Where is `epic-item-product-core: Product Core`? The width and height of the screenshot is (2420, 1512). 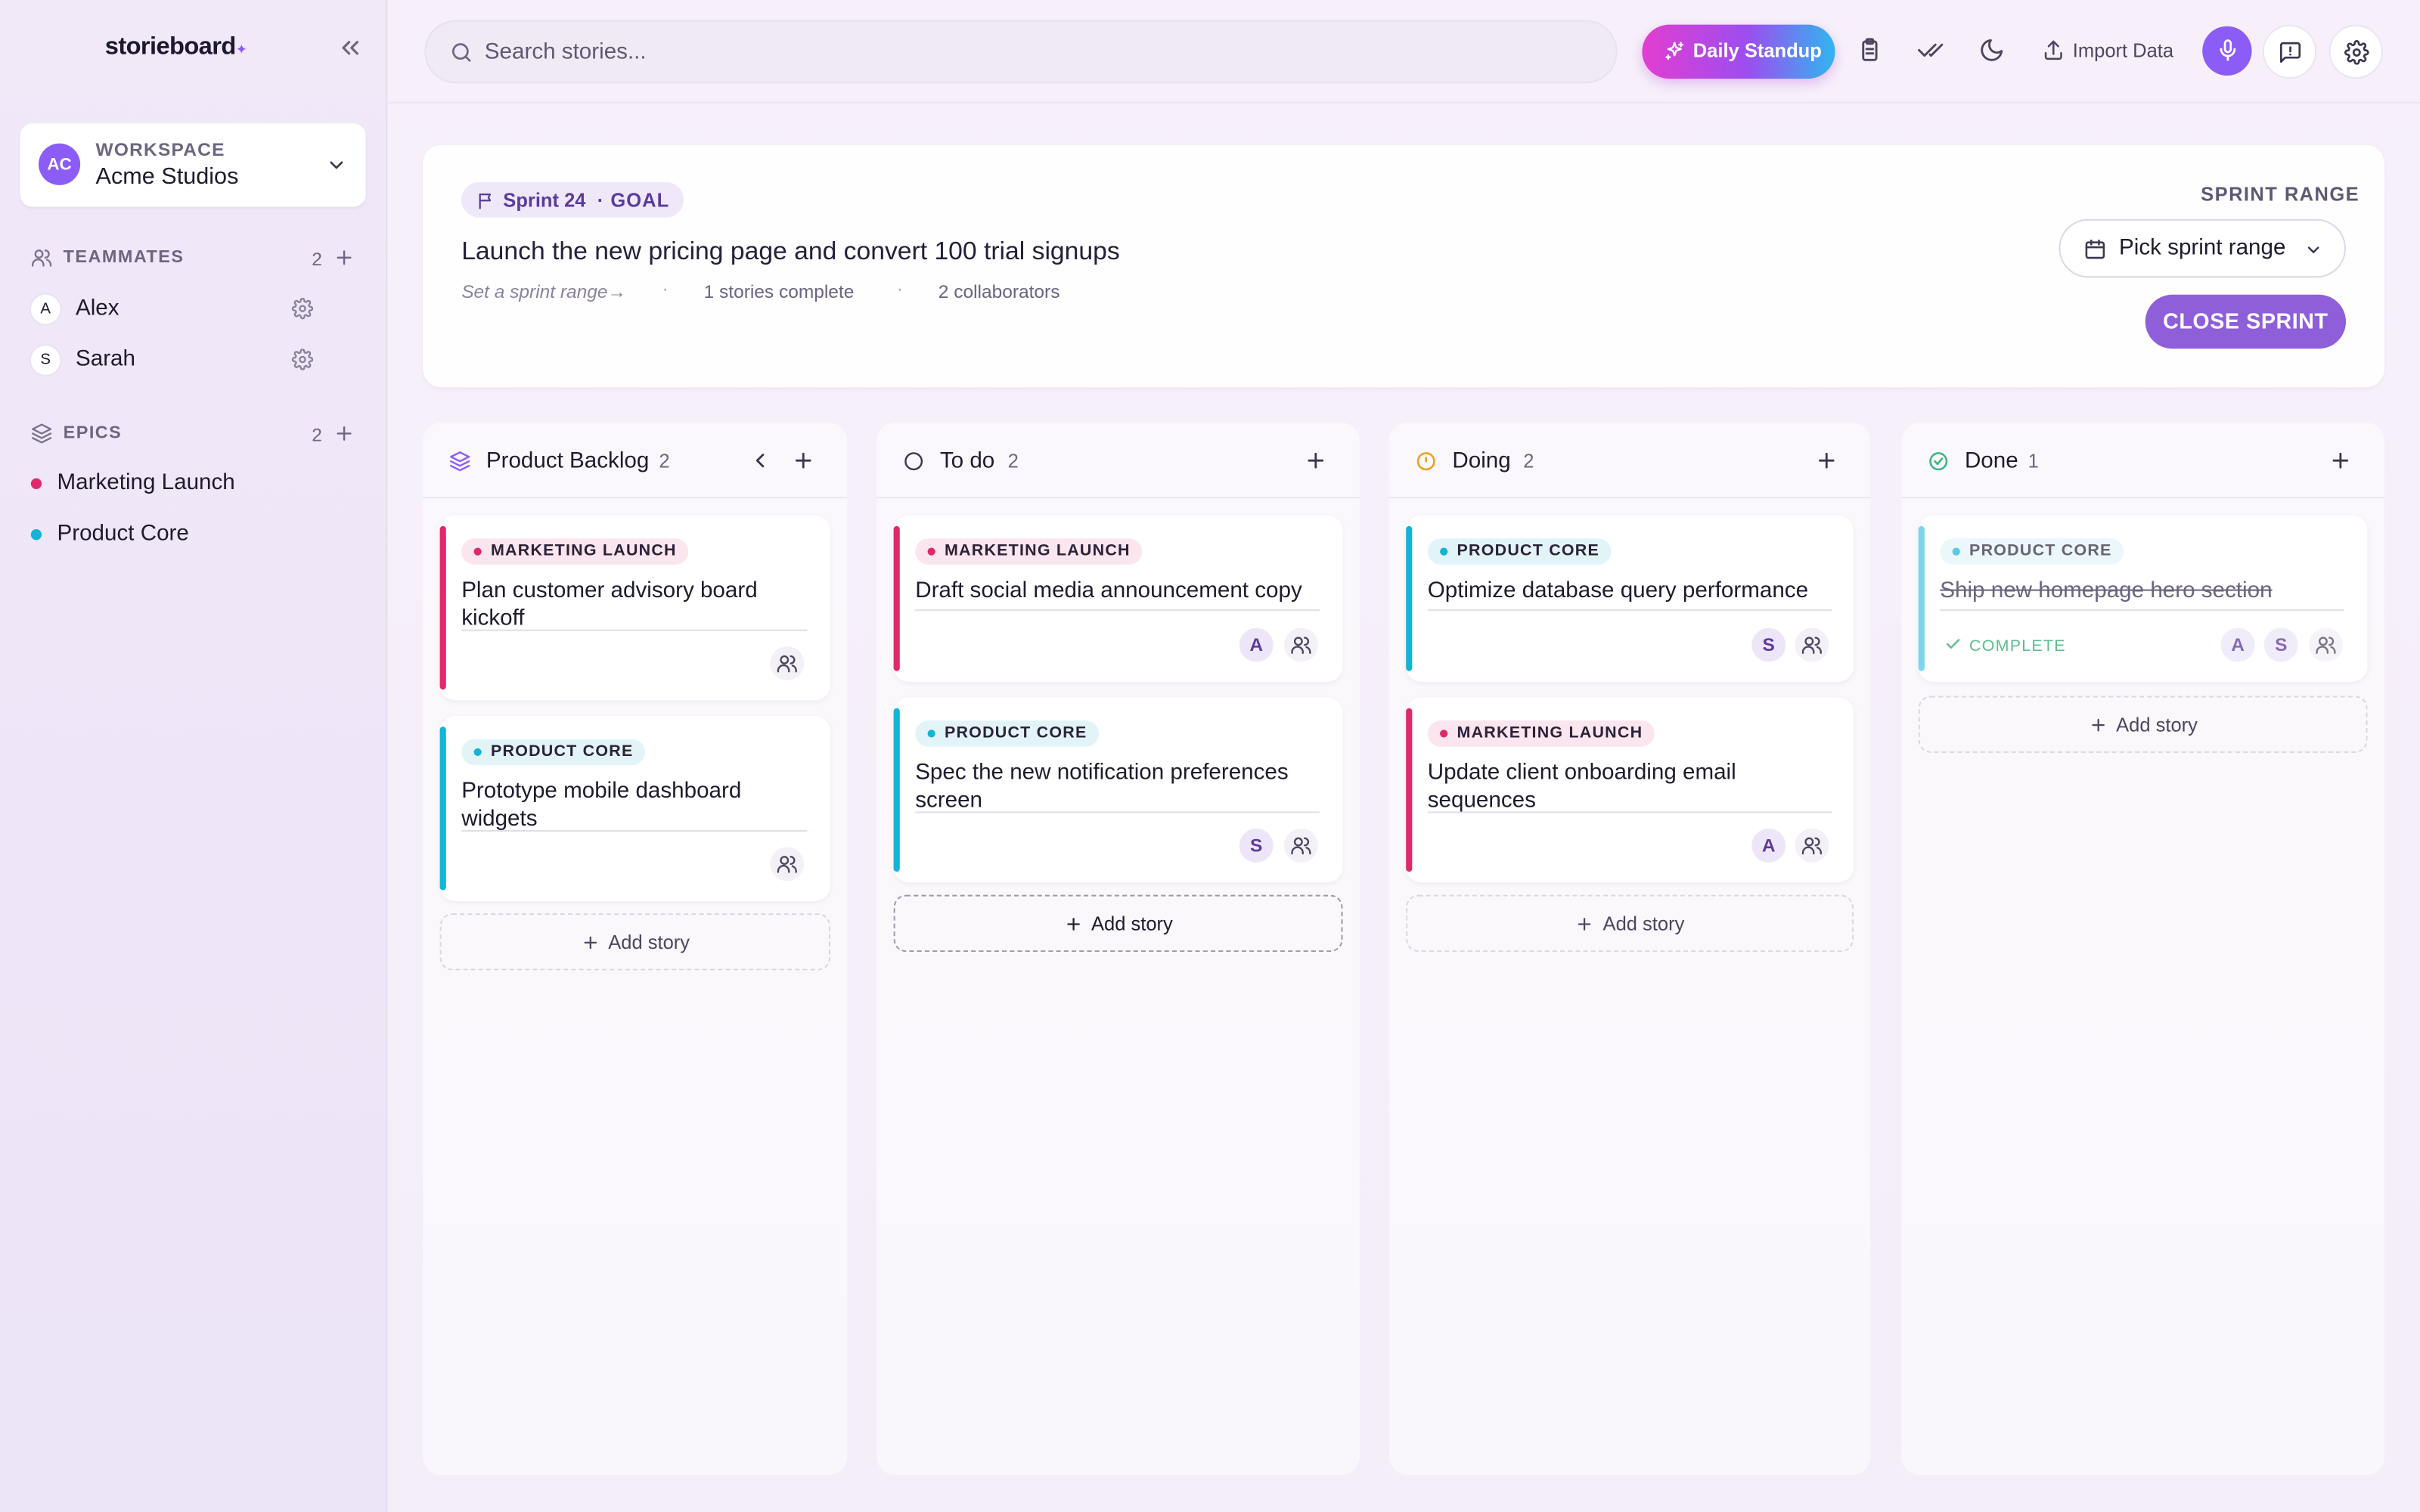 epic-item-product-core: Product Core is located at coordinates (185, 535).